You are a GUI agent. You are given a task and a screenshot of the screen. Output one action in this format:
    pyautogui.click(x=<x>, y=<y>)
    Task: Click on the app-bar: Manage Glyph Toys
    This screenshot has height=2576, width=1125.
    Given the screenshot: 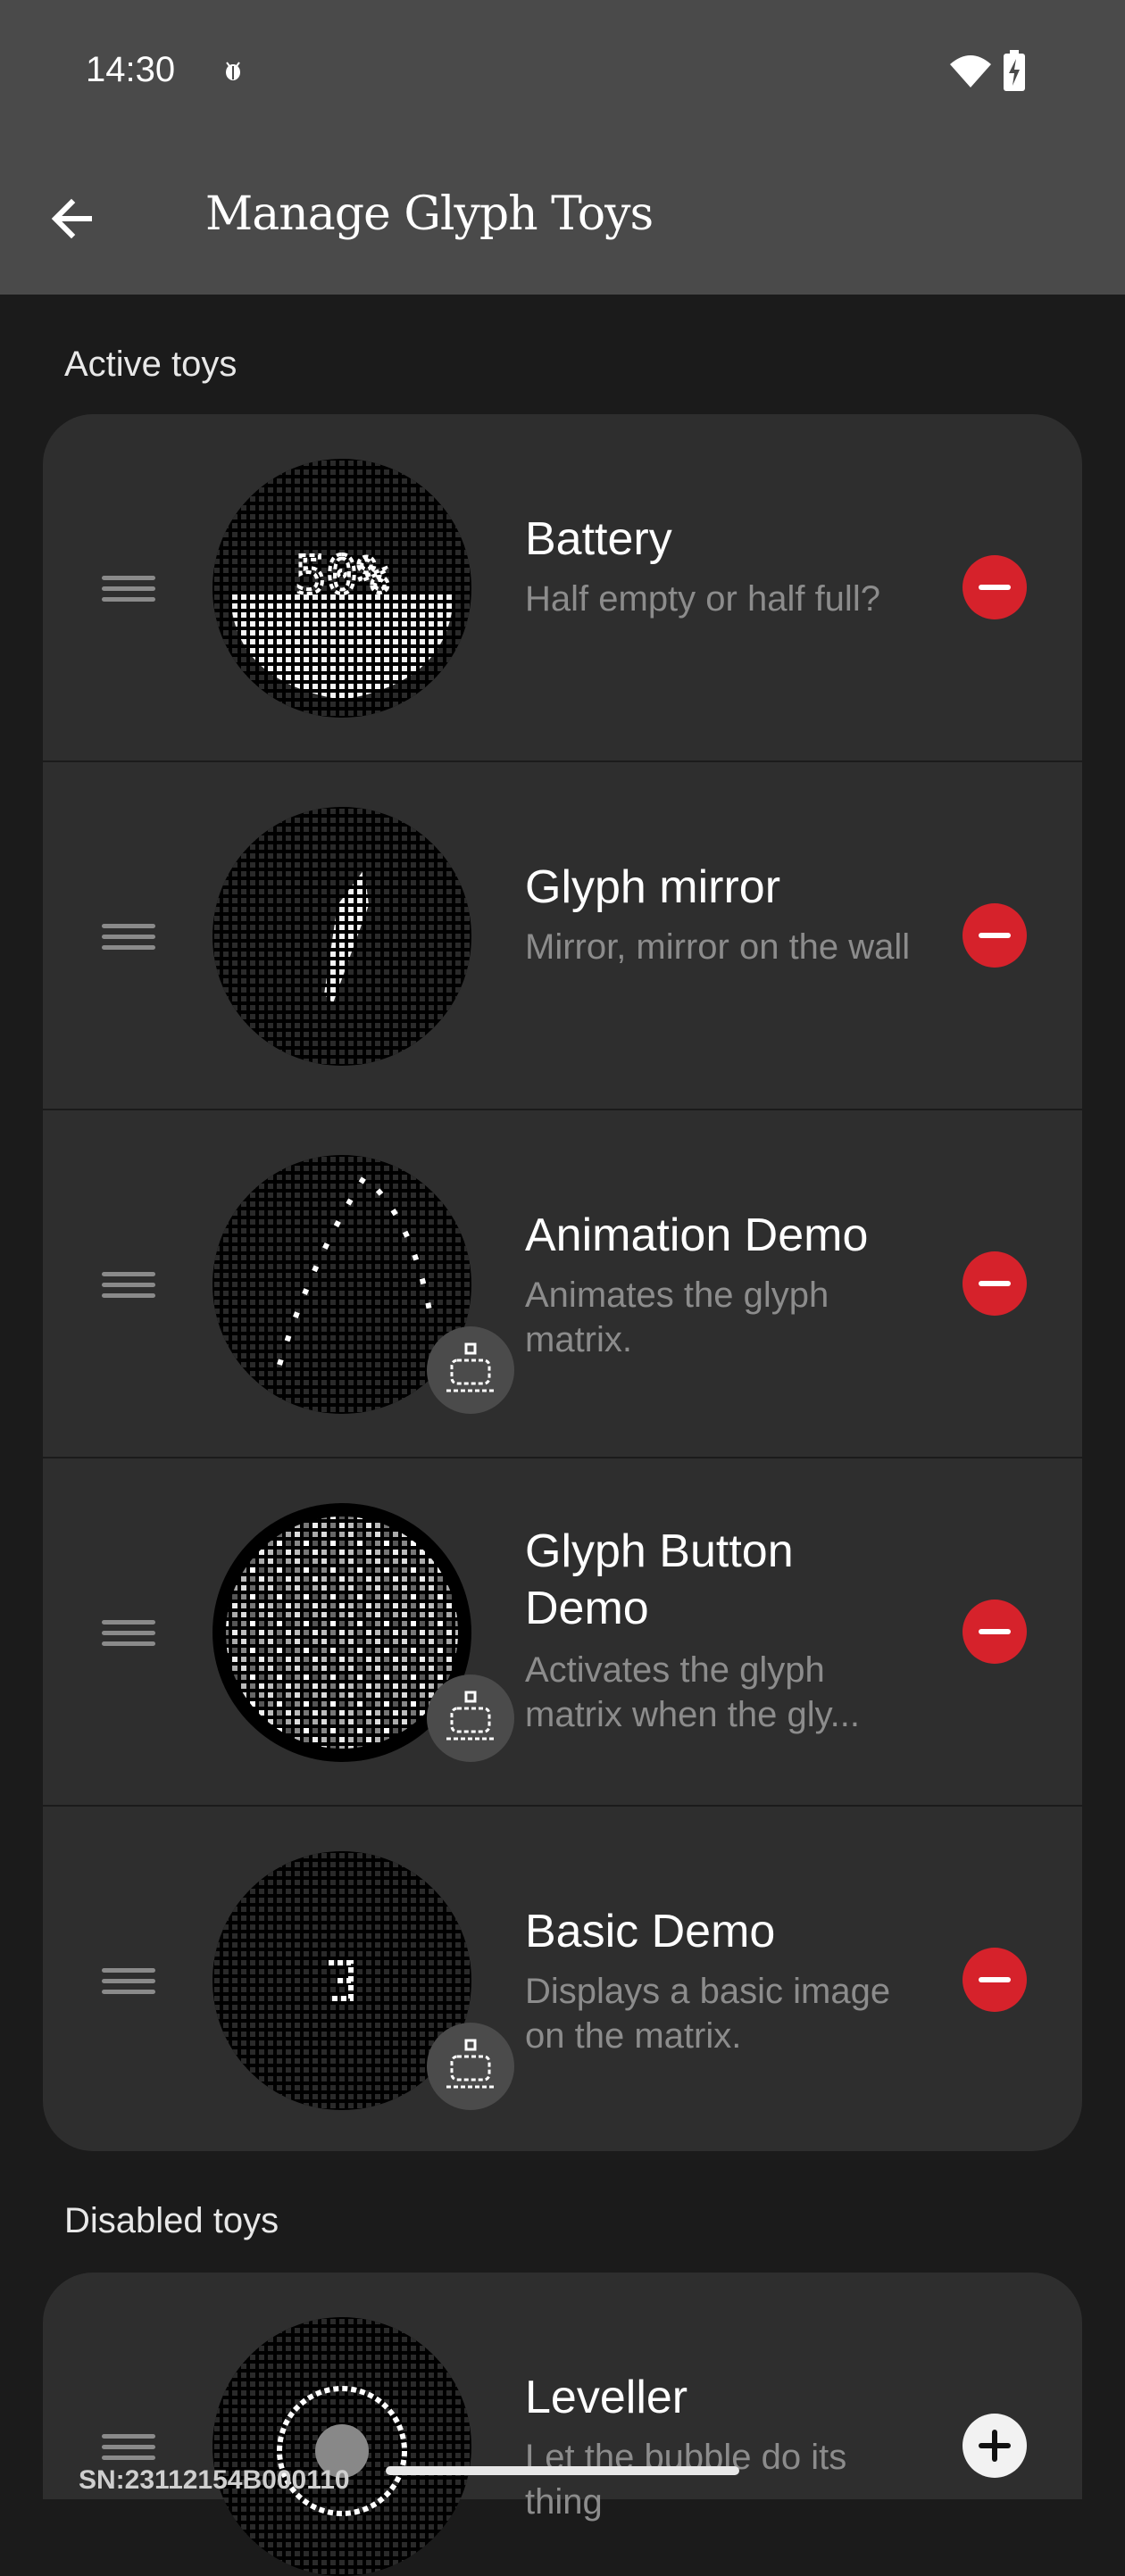 What is the action you would take?
    pyautogui.click(x=563, y=219)
    